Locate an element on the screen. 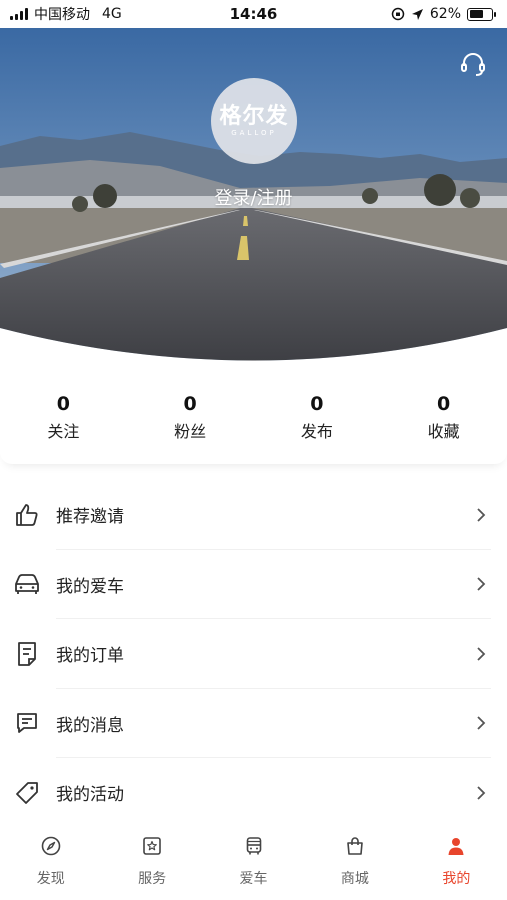 The height and width of the screenshot is (900, 507). stat-label: 发布 is located at coordinates (316, 431).